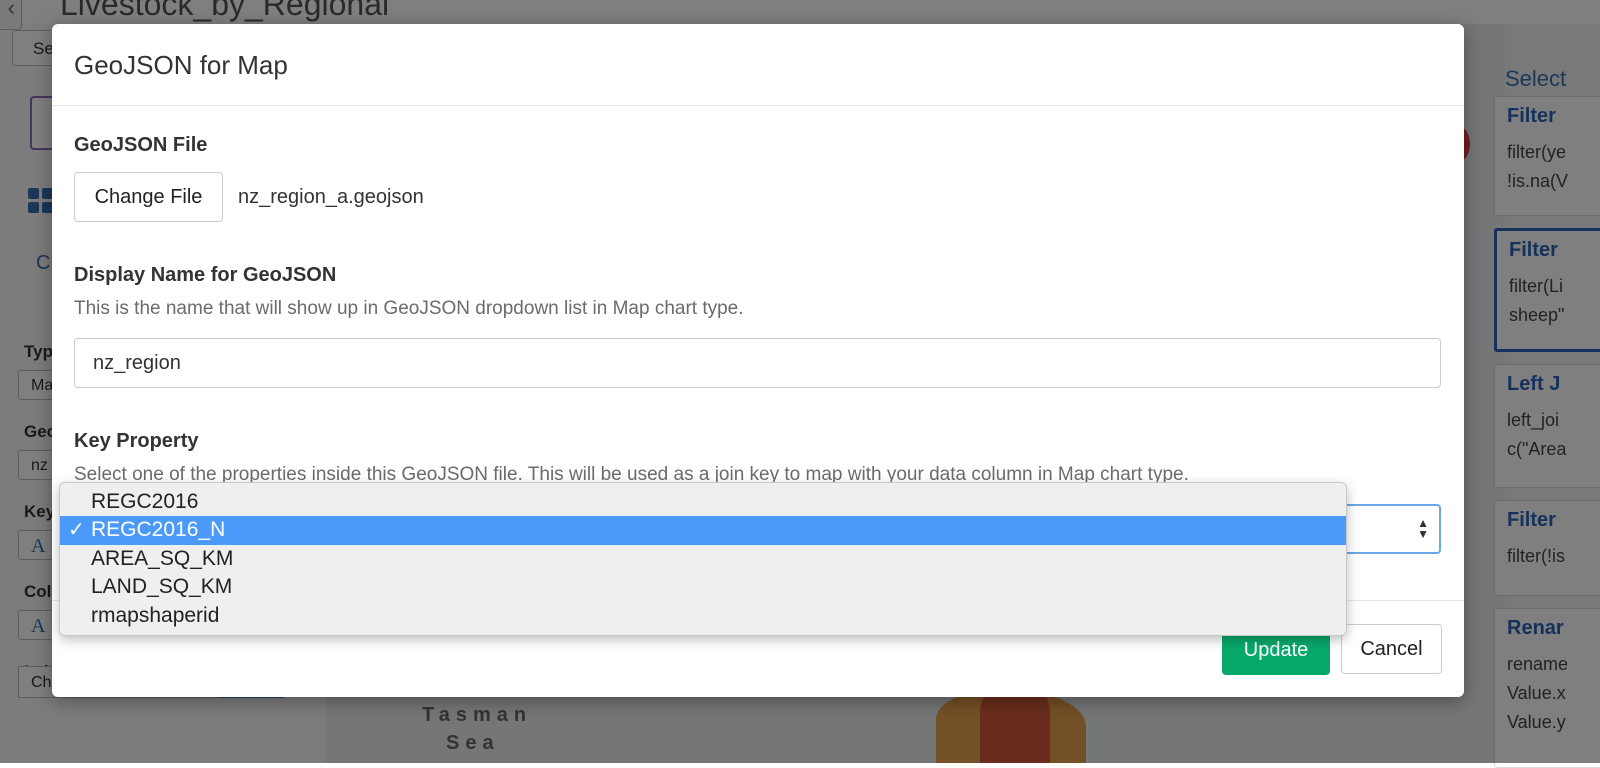 This screenshot has width=1600, height=768. Describe the element at coordinates (703, 530) in the screenshot. I see `dropdown-option-selected: ✓ REGC2016_N` at that location.